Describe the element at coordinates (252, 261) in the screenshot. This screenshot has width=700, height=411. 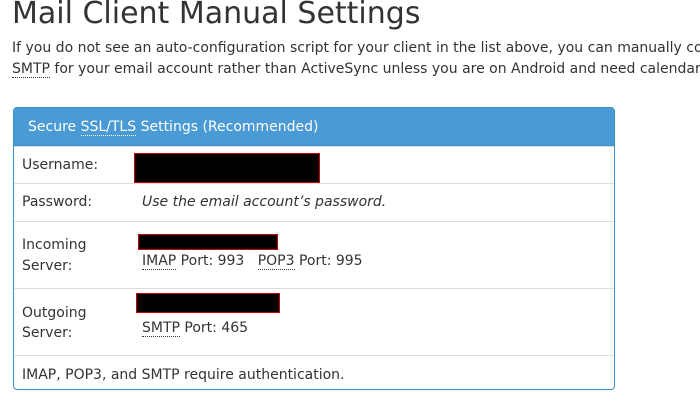
I see `incoming-ports: IMAP Port: 993 POP3 Port: 995` at that location.